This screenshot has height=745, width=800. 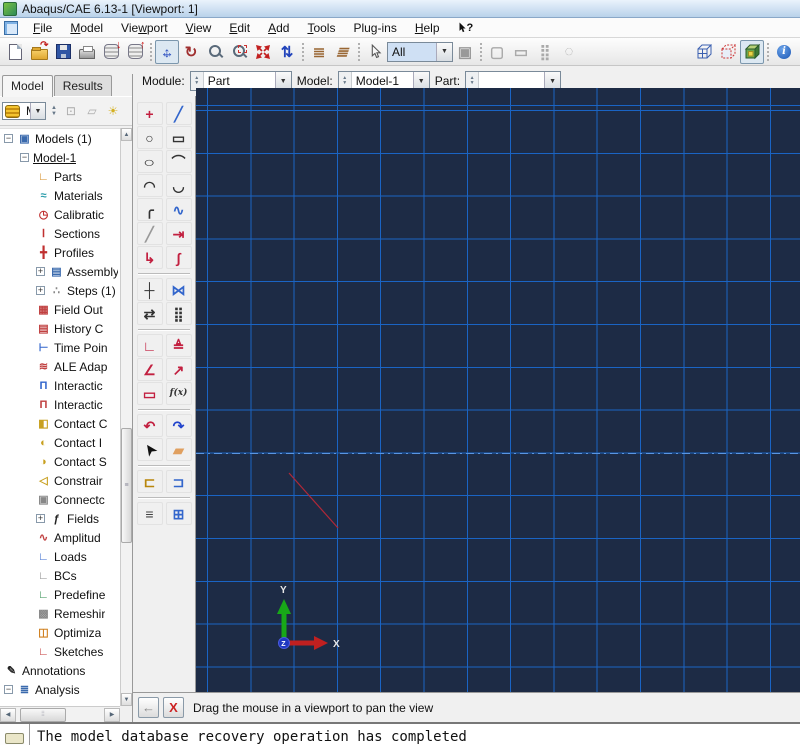 I want to click on select-cursor-button: ➤, so click(x=149, y=449).